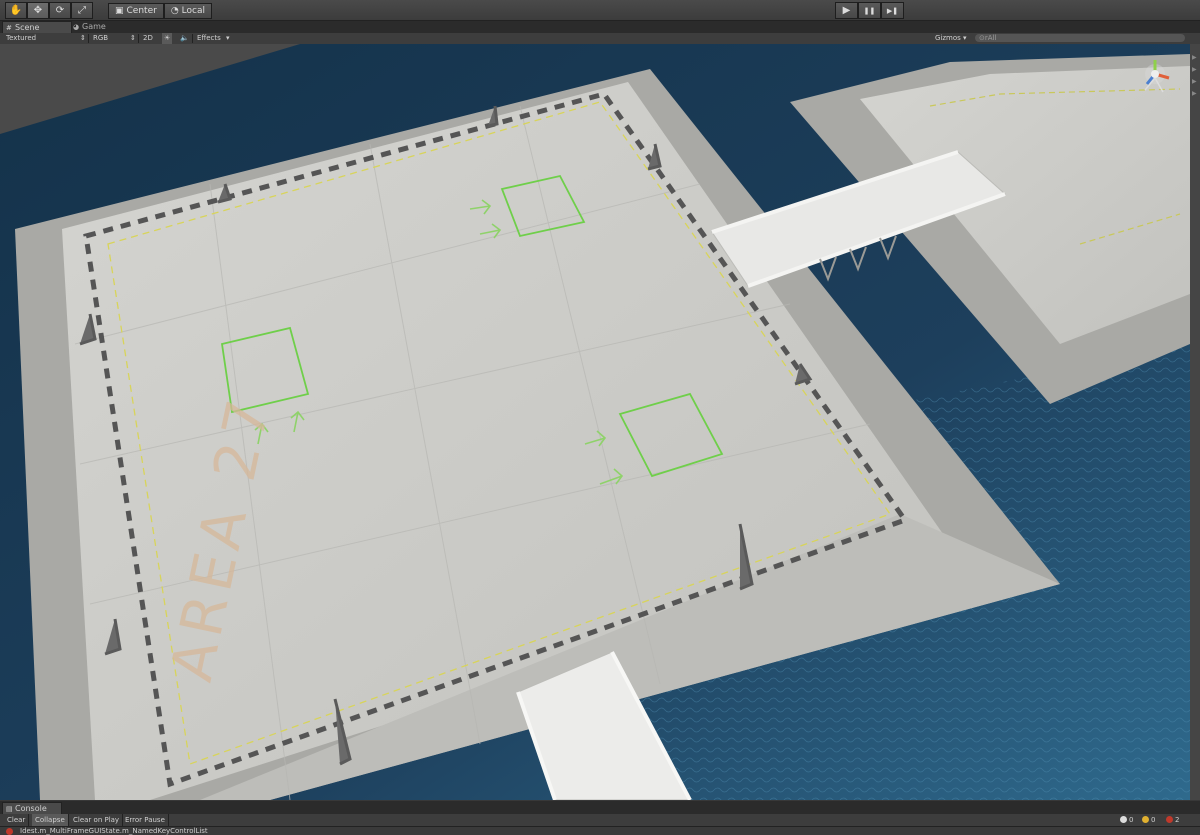 The width and height of the screenshot is (1200, 835). What do you see at coordinates (1153, 820) in the screenshot?
I see `warning-count: 0` at bounding box center [1153, 820].